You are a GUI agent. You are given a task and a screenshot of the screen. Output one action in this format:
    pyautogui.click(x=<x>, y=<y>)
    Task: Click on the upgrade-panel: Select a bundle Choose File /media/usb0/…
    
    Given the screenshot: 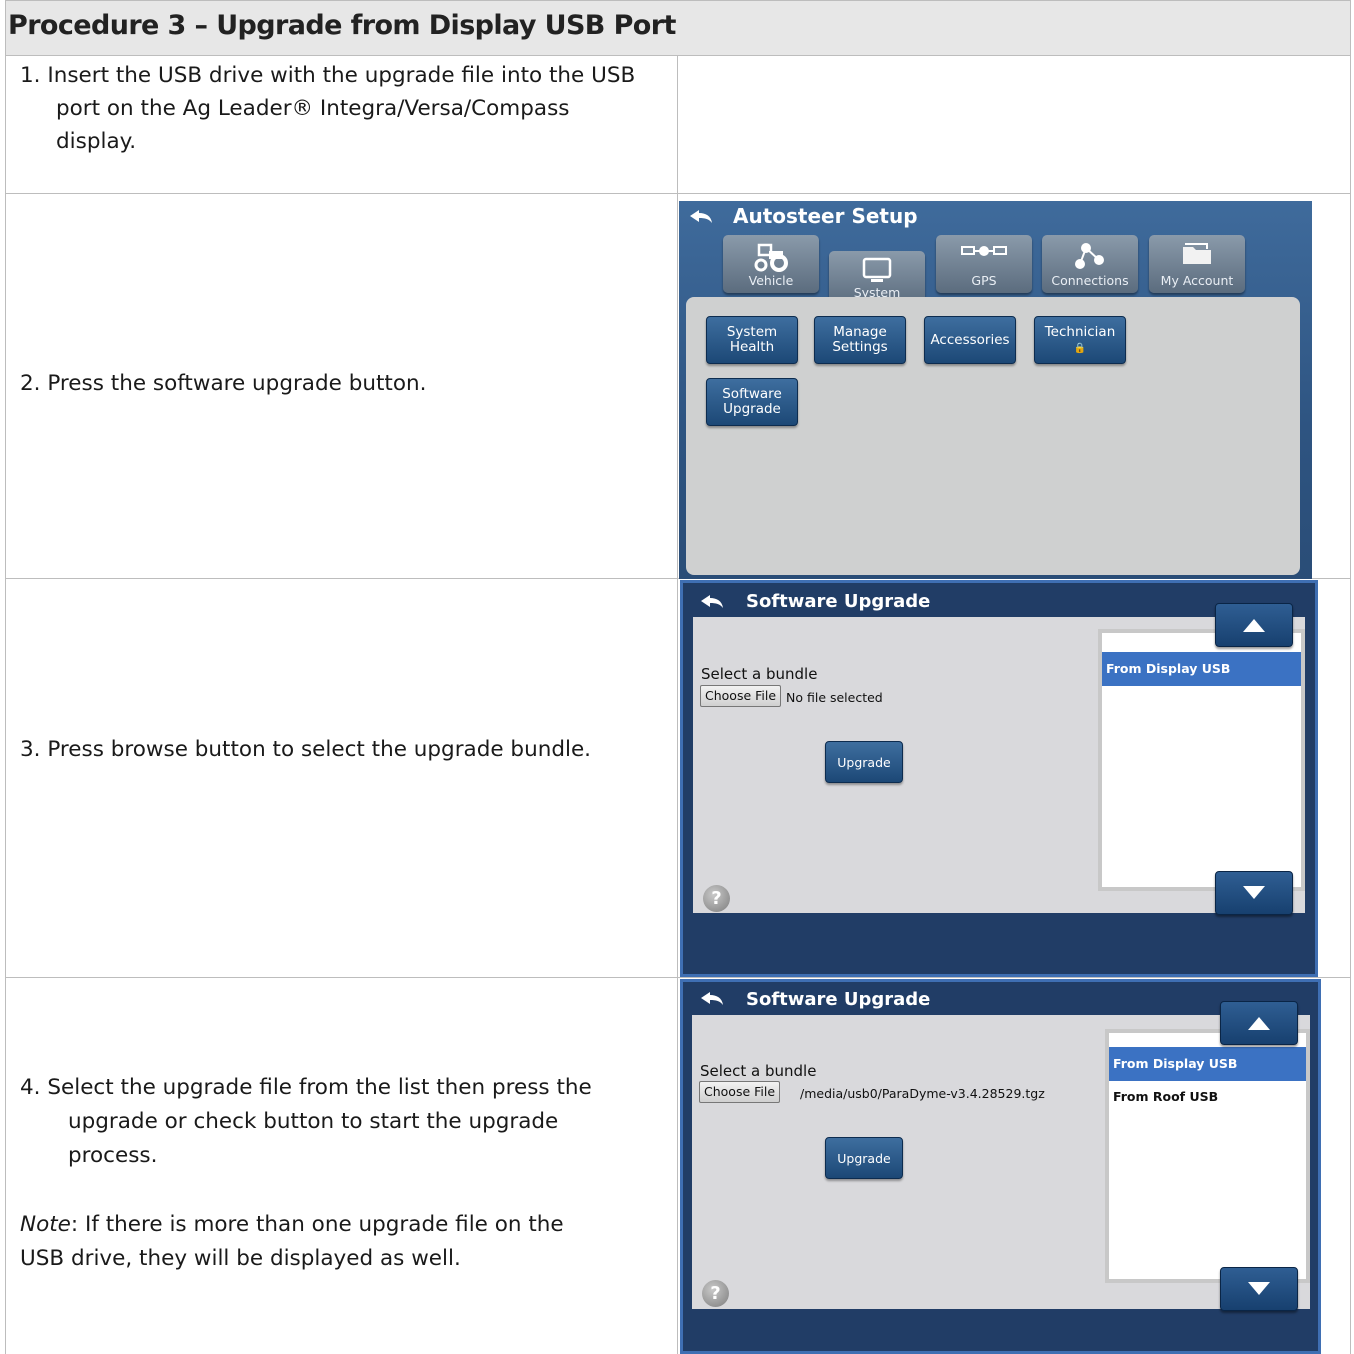 What is the action you would take?
    pyautogui.click(x=1001, y=1162)
    